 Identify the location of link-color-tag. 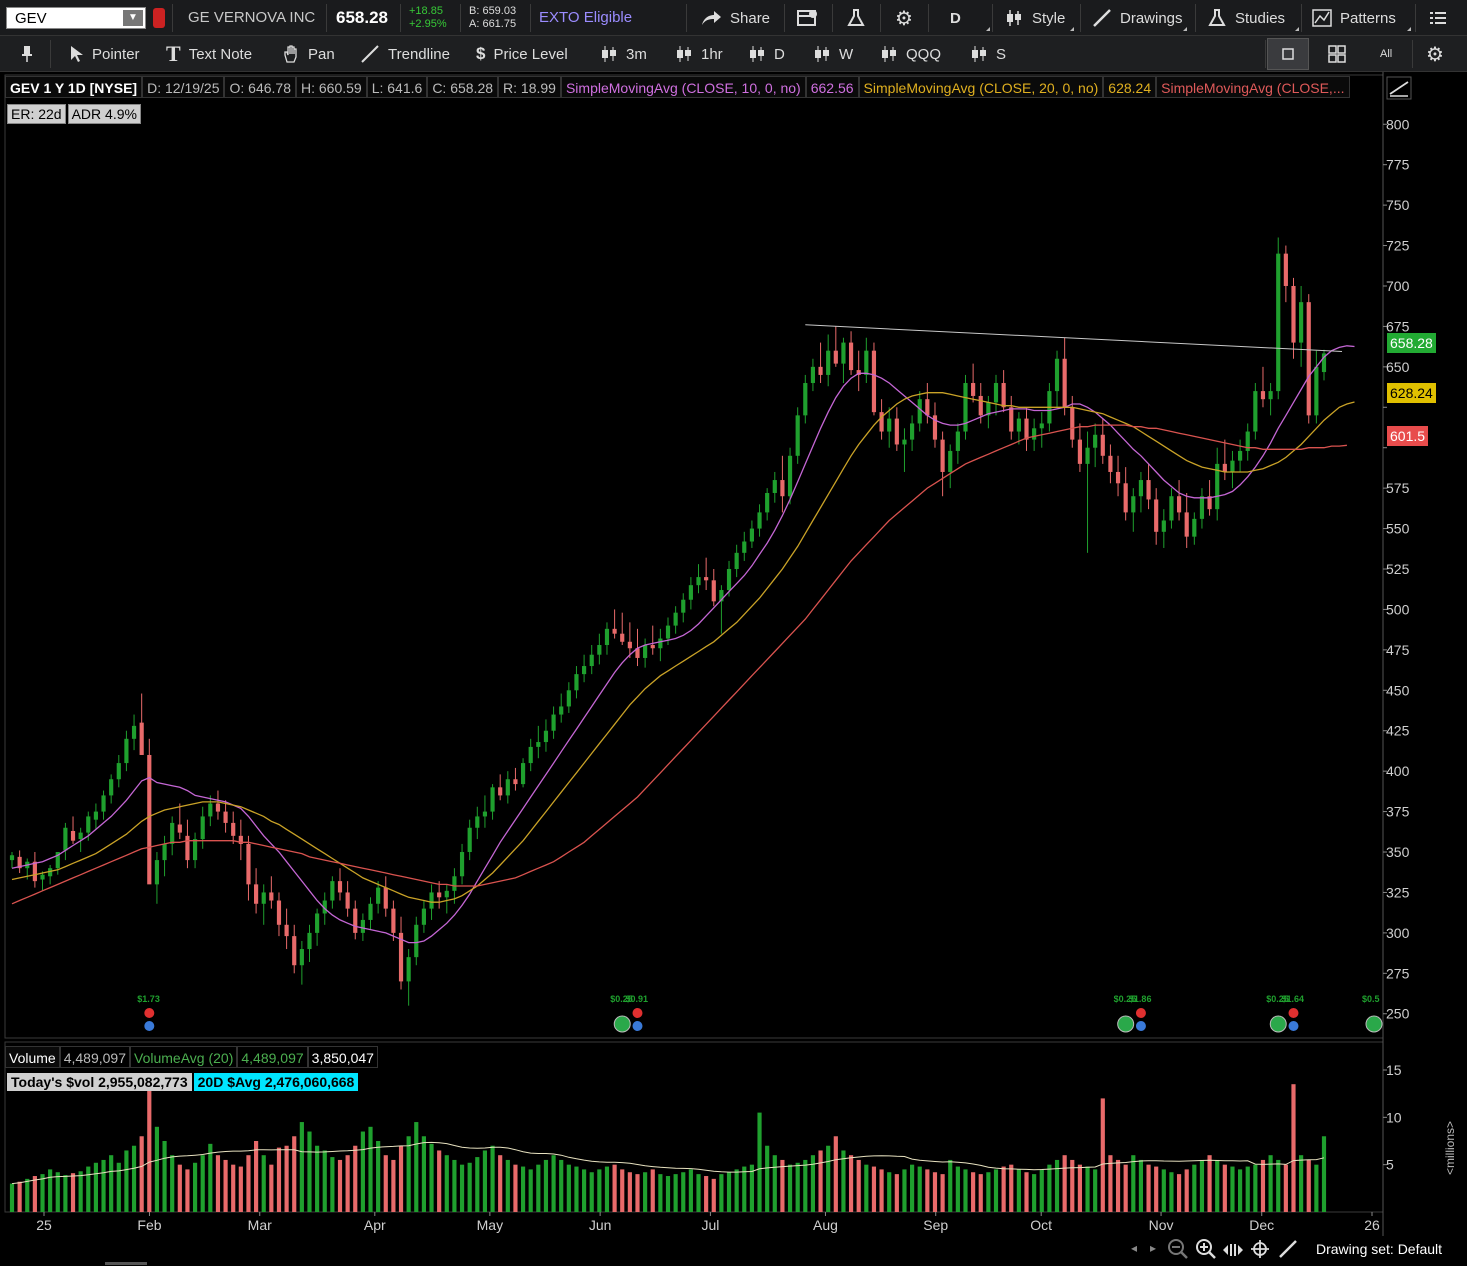
(159, 18).